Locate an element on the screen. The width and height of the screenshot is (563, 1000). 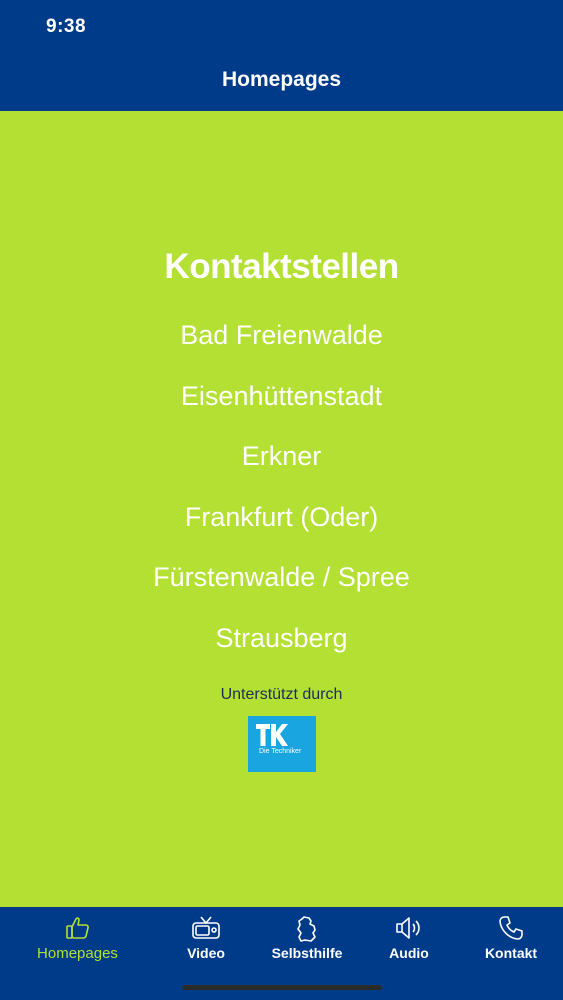
city-link-eisenhuettenstadt: Eisenhüttenstadt is located at coordinates (281, 396).